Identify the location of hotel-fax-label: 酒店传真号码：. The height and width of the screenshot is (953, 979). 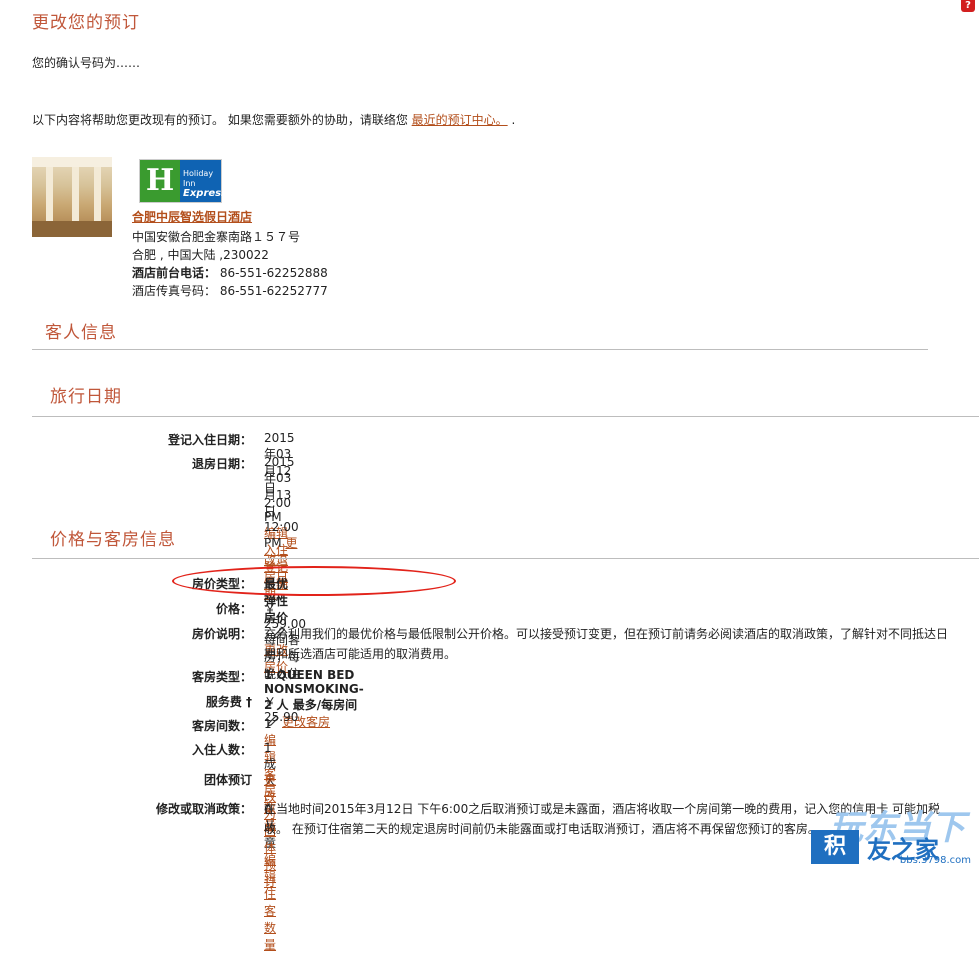
(174, 291).